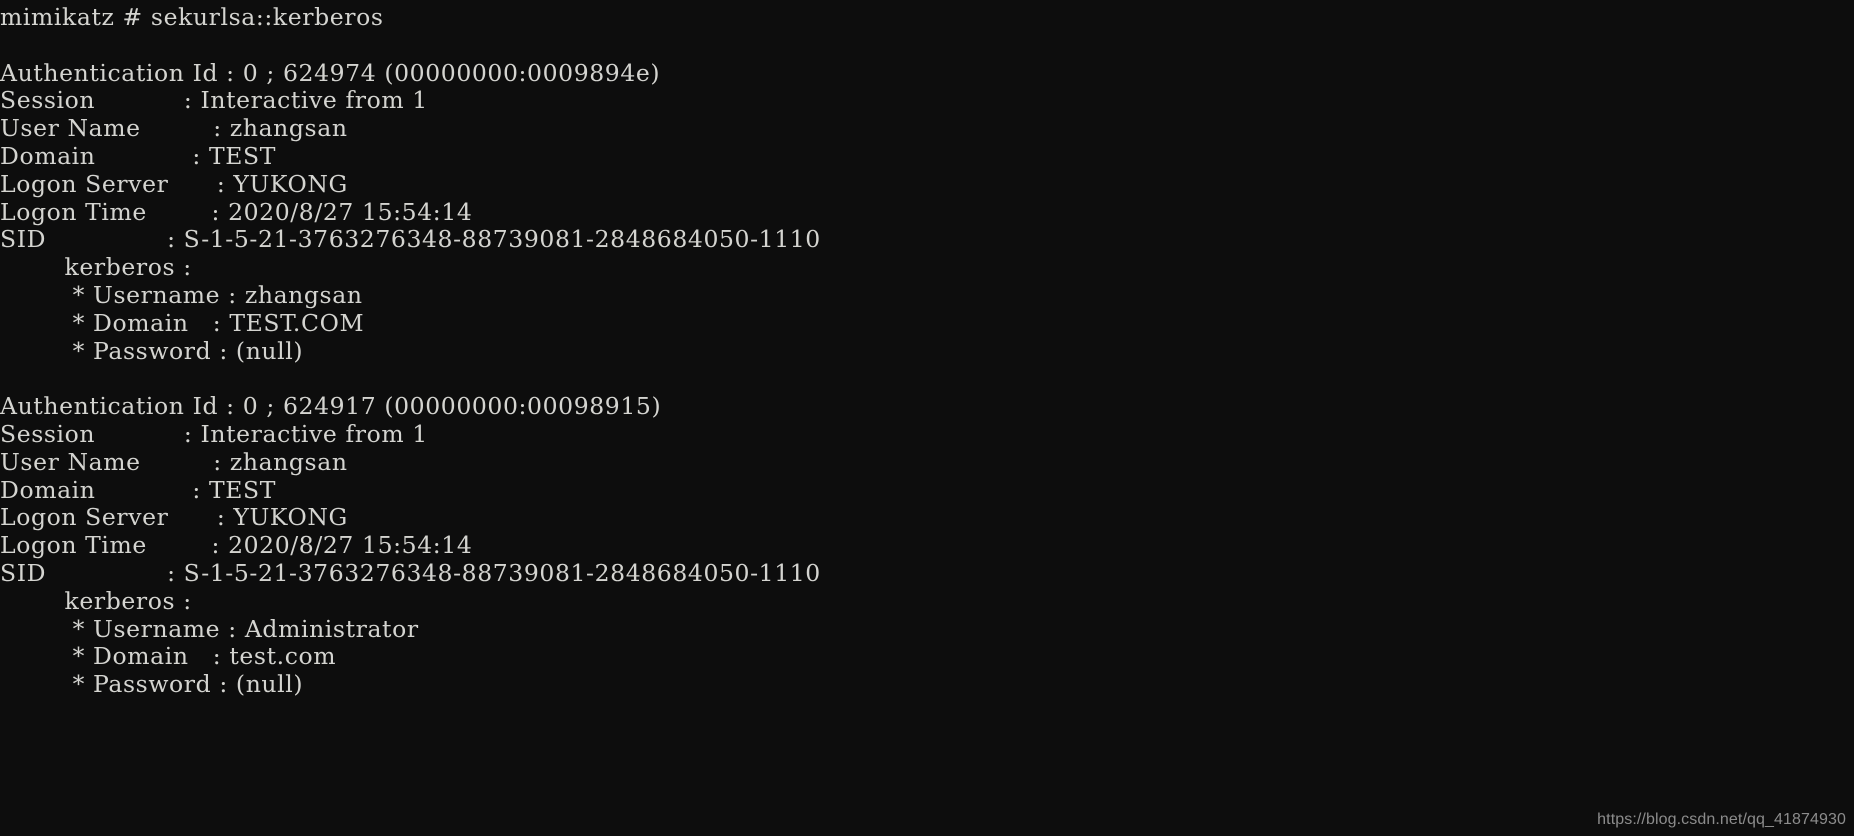 The height and width of the screenshot is (836, 1854). What do you see at coordinates (1721, 819) in the screenshot?
I see `watermark-url: https://blog.csdn.net/qq_41874930` at bounding box center [1721, 819].